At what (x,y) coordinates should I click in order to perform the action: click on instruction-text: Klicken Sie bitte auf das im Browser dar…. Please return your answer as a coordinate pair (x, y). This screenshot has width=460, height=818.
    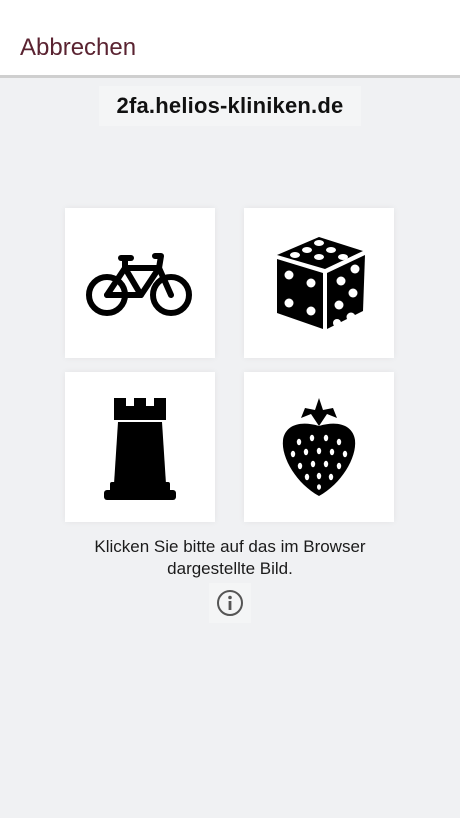
    Looking at the image, I should click on (230, 558).